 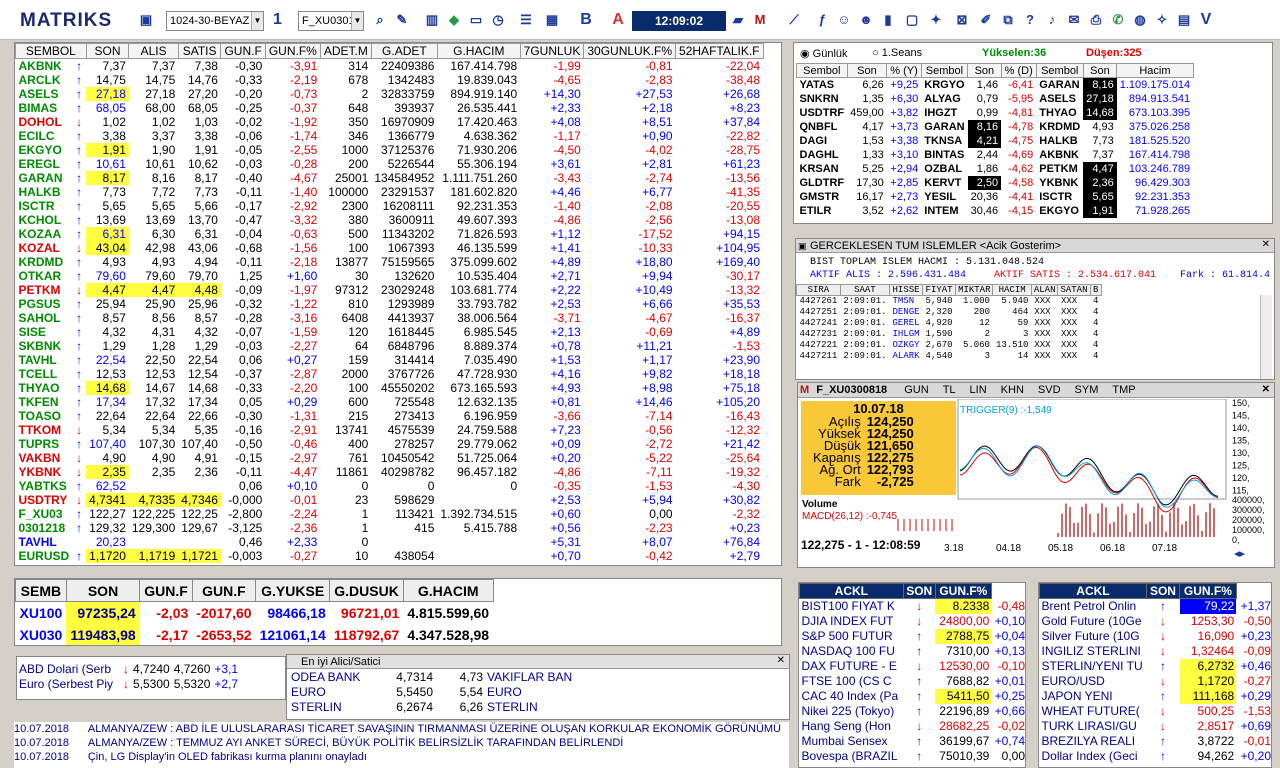 What do you see at coordinates (1155, 681) in the screenshot?
I see `table-row: EURO/USD ↓ 1,1720 -0,27` at bounding box center [1155, 681].